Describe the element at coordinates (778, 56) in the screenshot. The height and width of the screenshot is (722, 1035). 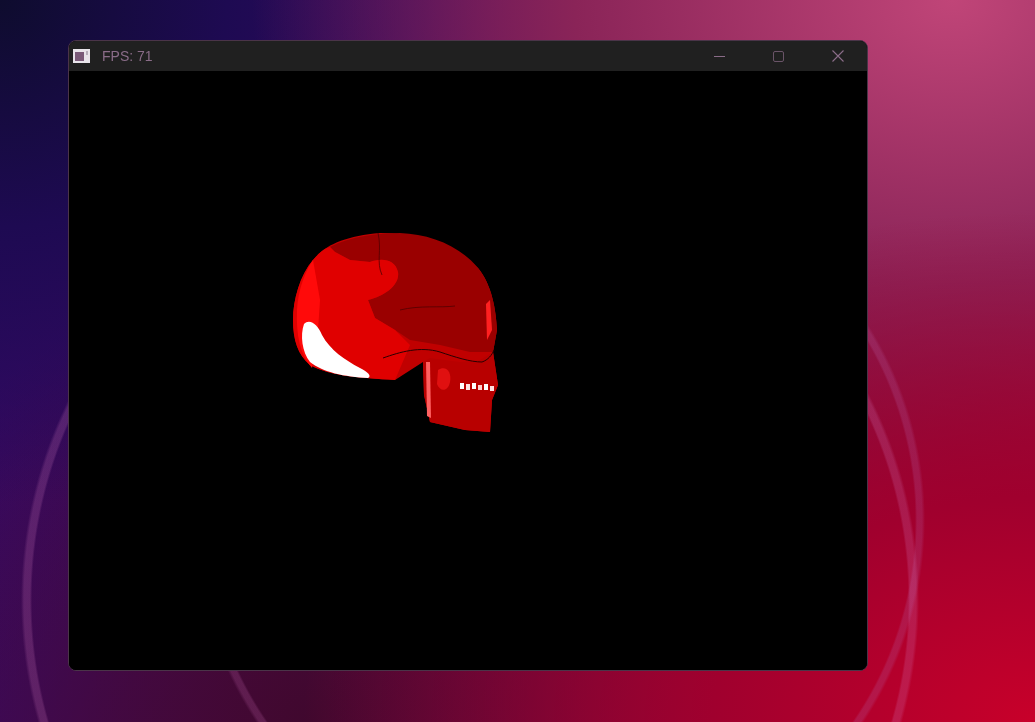
I see `maximize-icon` at that location.